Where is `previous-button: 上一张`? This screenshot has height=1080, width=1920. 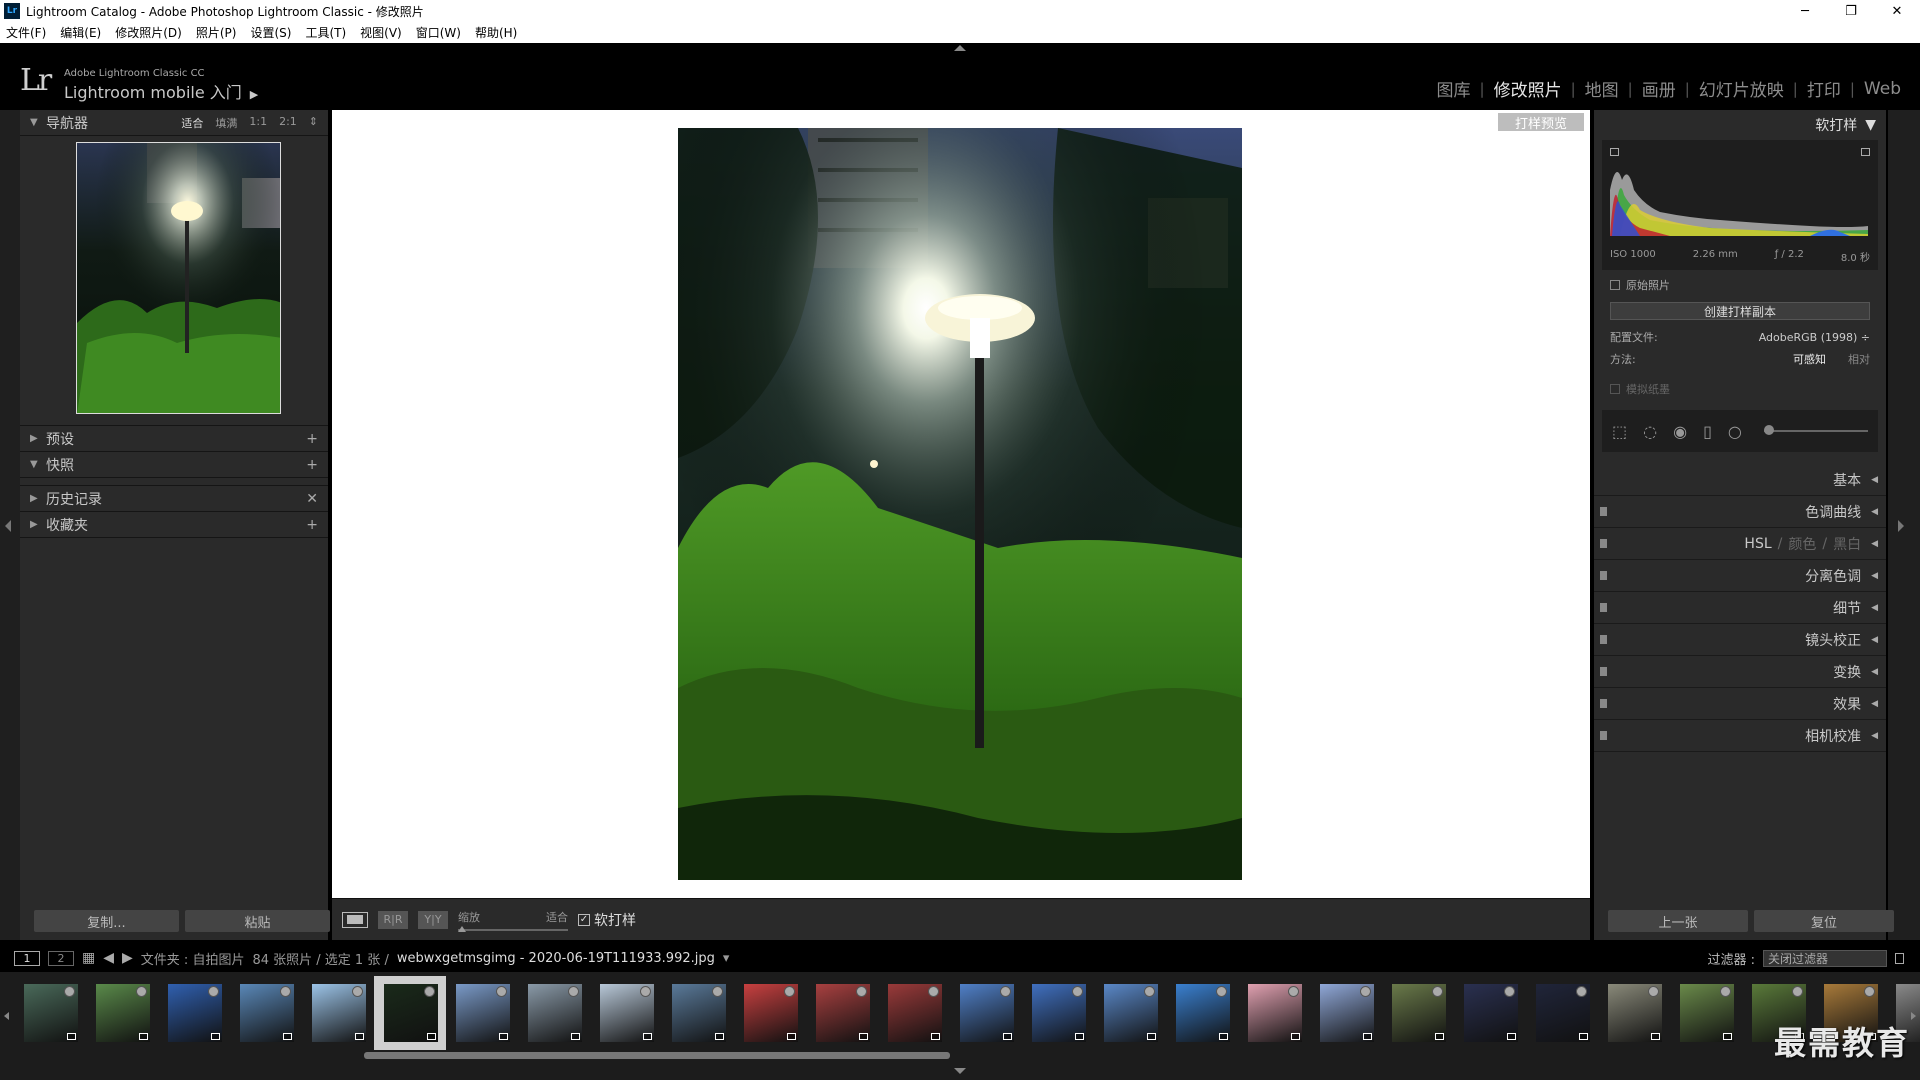 previous-button: 上一张 is located at coordinates (1678, 921).